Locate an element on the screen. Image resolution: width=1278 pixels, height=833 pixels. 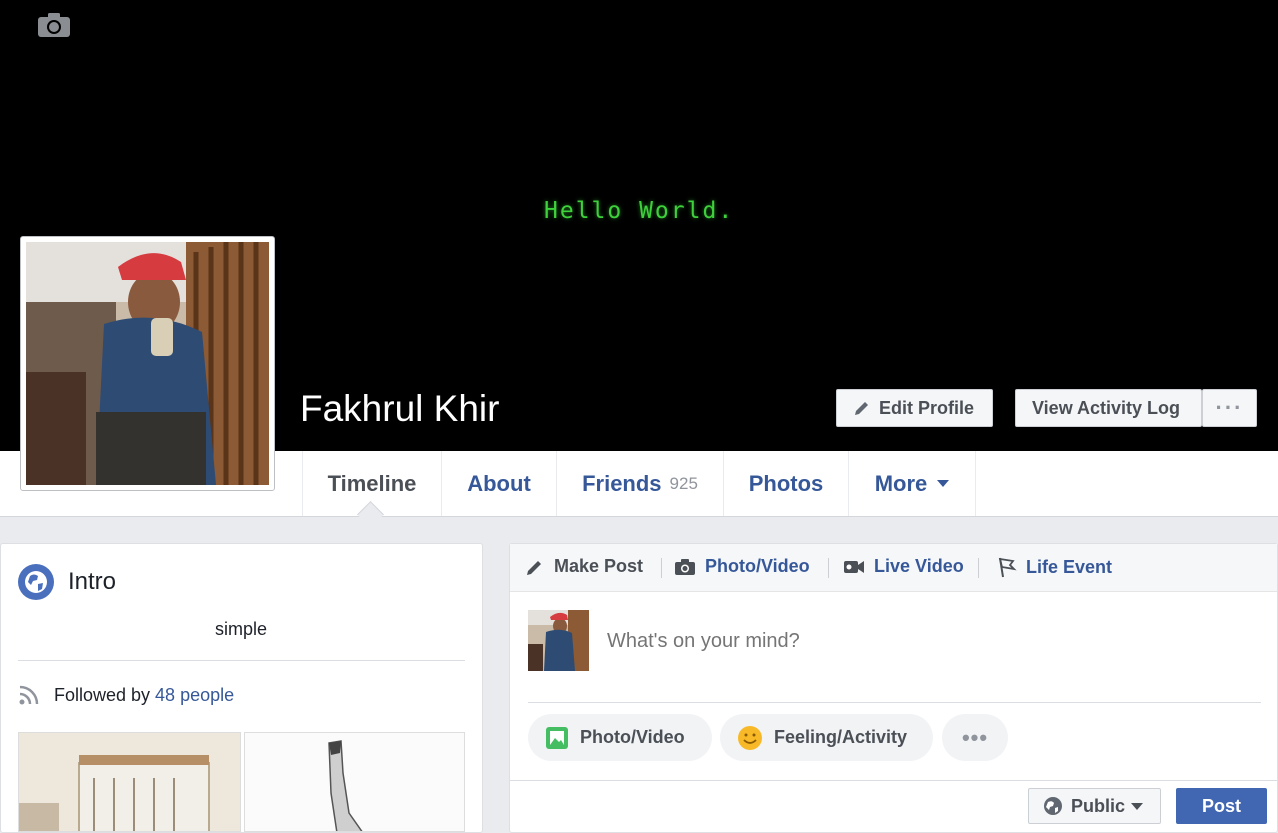
profile-name: Fakhrul Khir is located at coordinates (399, 409).